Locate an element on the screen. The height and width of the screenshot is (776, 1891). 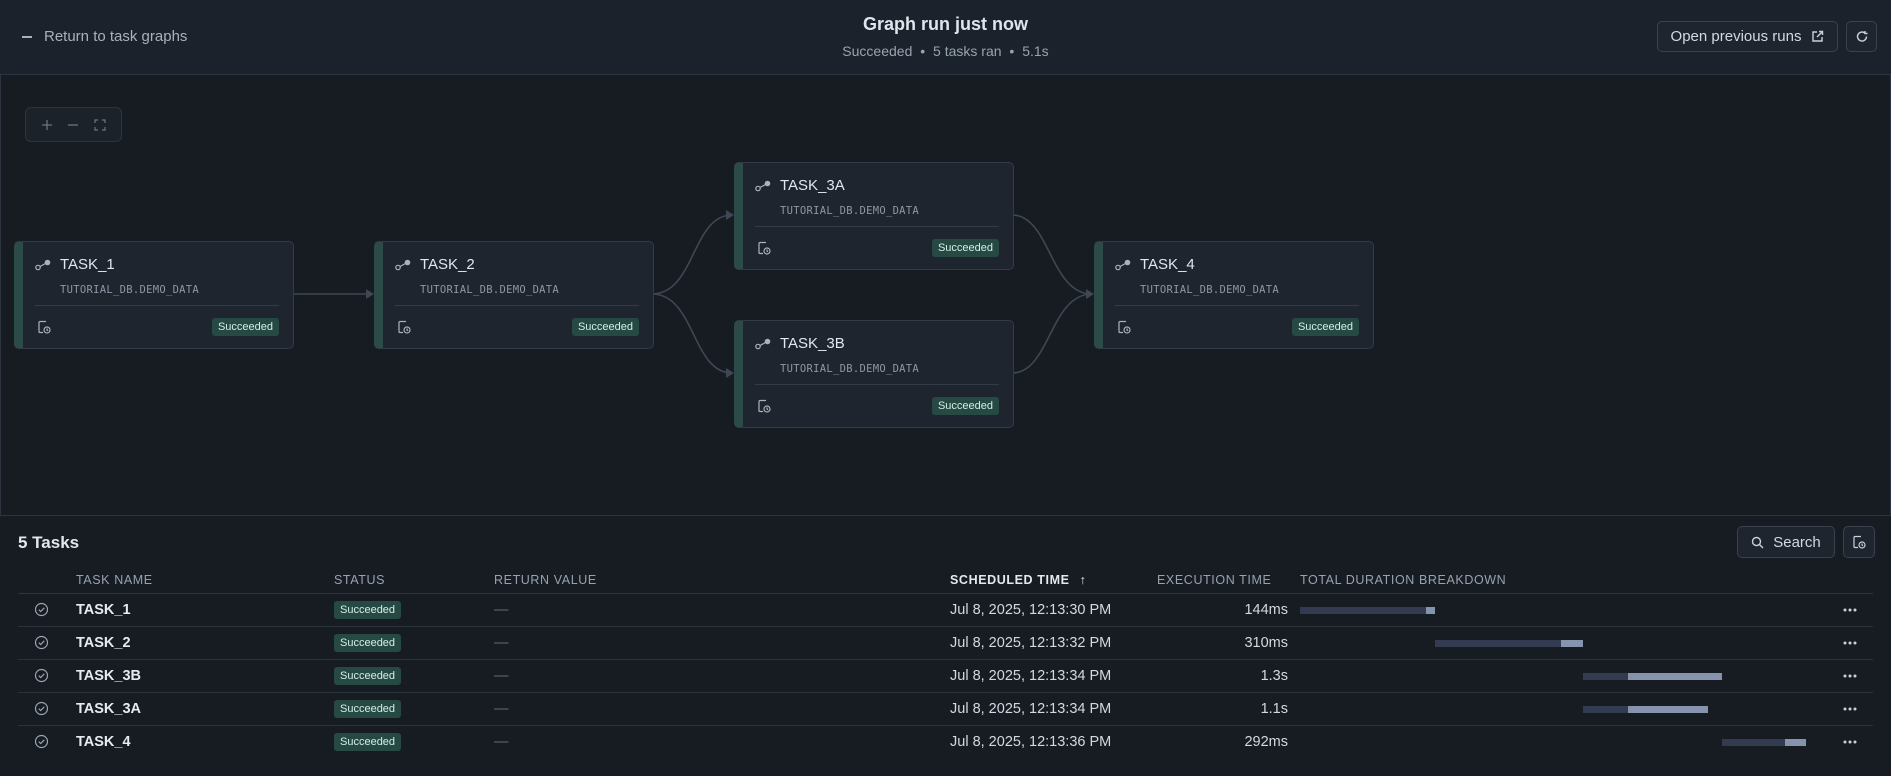
page-title: Graph run just now is located at coordinates (945, 24).